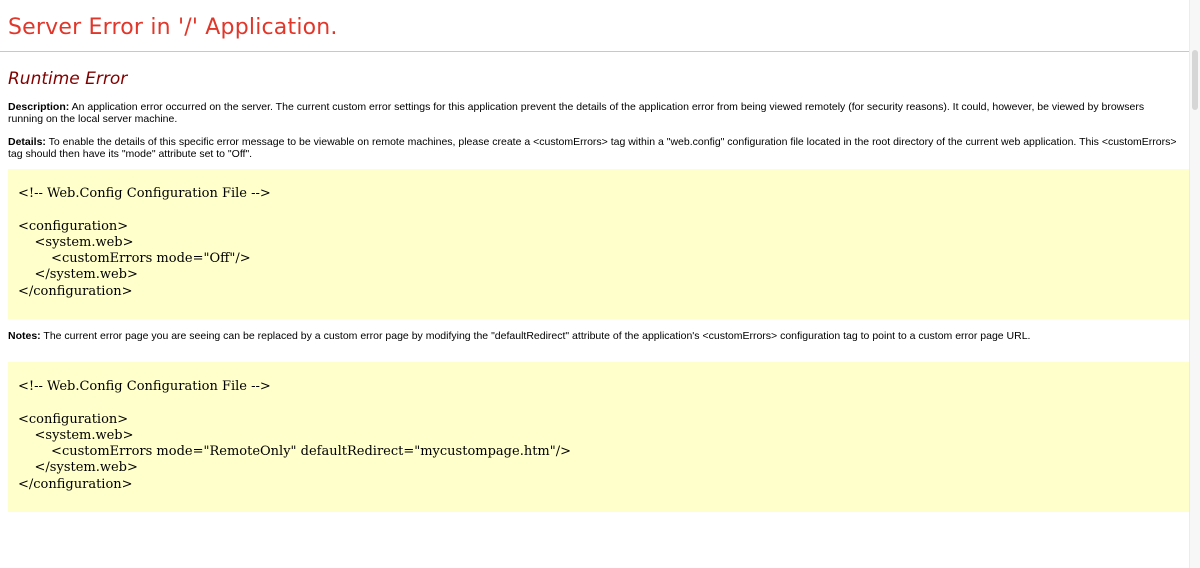 This screenshot has width=1200, height=568. Describe the element at coordinates (68, 79) in the screenshot. I see `error-heading: Runtime Error` at that location.